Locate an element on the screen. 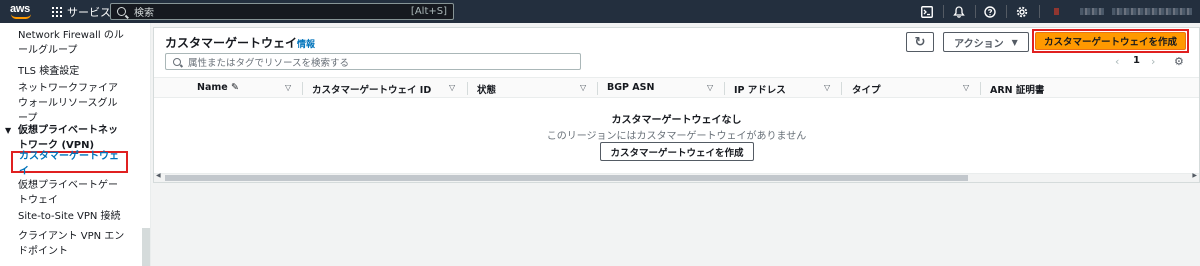  scroll-right-icon: ▶ is located at coordinates (1194, 175).